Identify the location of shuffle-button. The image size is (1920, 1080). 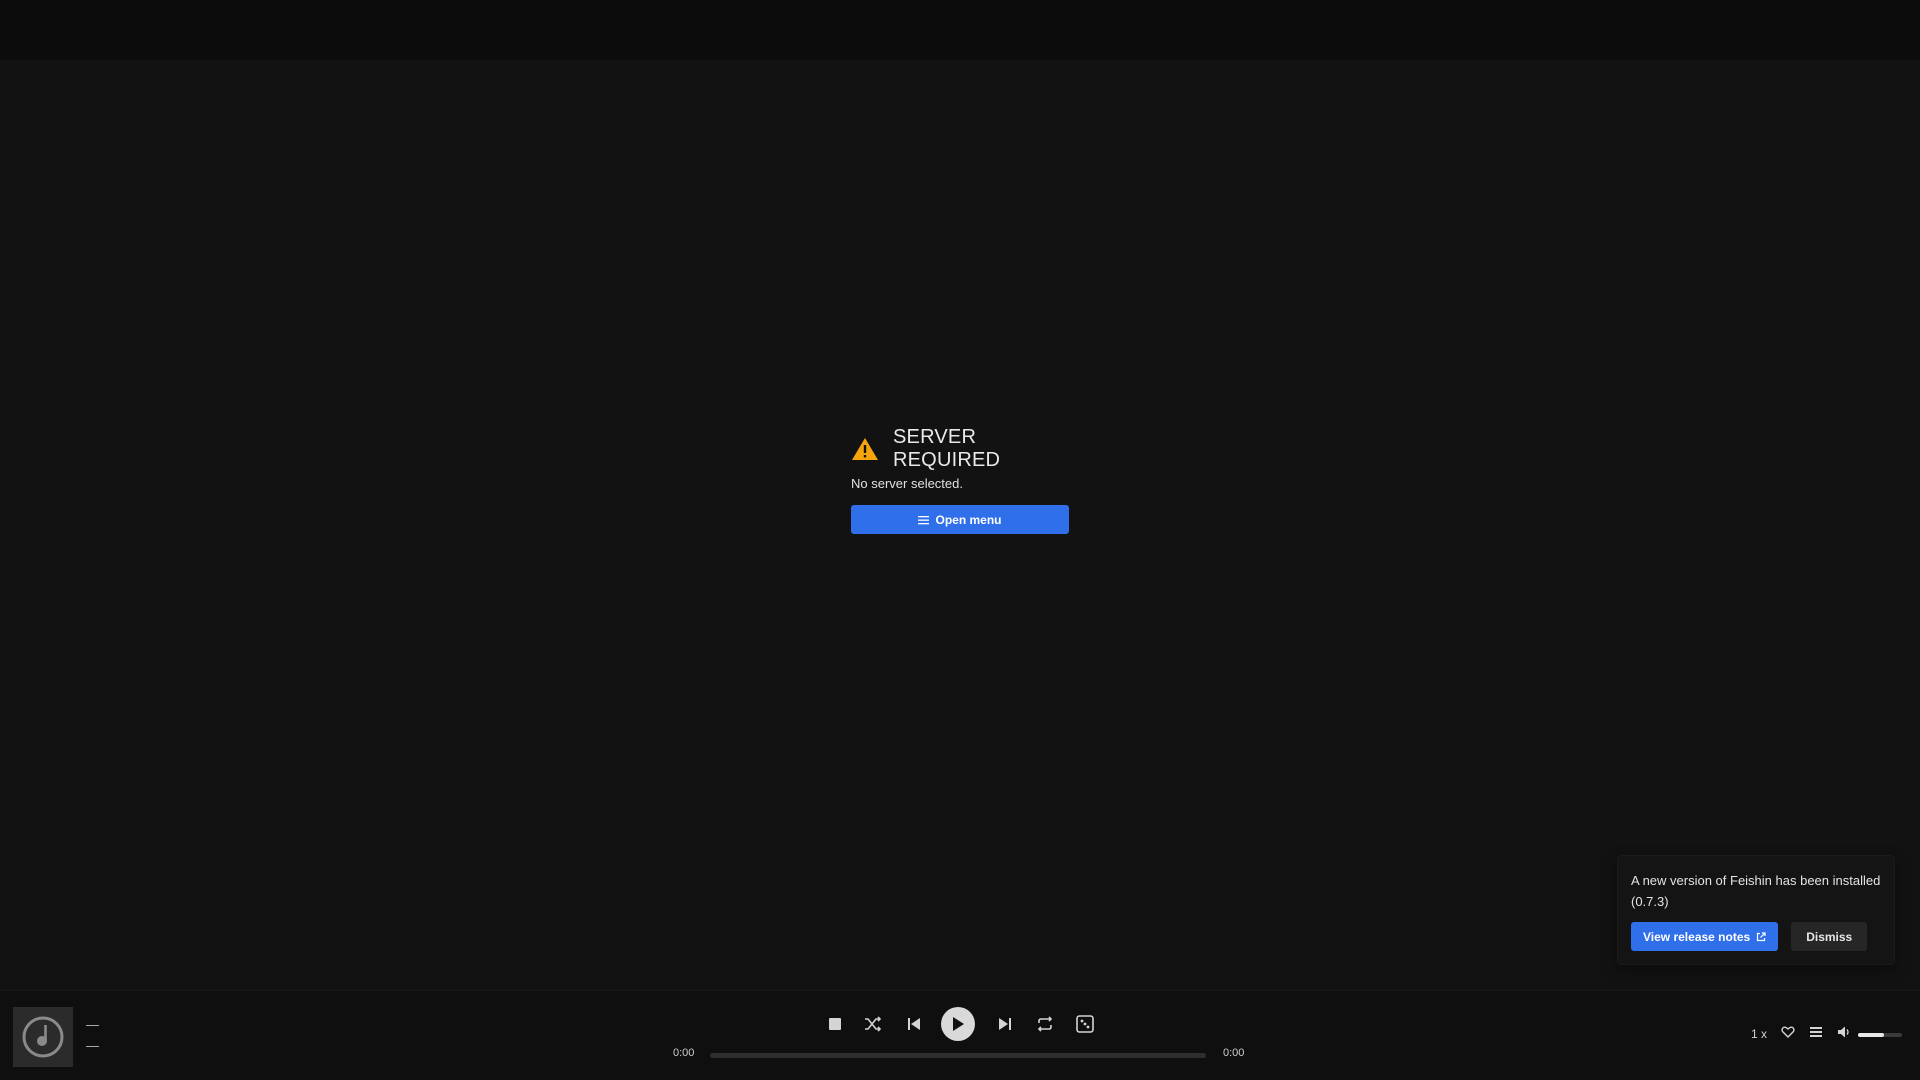
(873, 1024).